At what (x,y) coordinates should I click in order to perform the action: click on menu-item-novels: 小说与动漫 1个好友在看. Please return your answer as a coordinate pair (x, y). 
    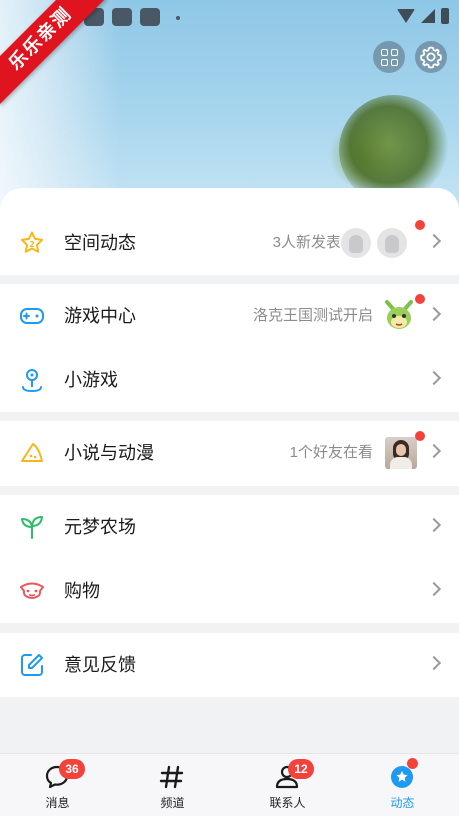
    Looking at the image, I should click on (229, 453).